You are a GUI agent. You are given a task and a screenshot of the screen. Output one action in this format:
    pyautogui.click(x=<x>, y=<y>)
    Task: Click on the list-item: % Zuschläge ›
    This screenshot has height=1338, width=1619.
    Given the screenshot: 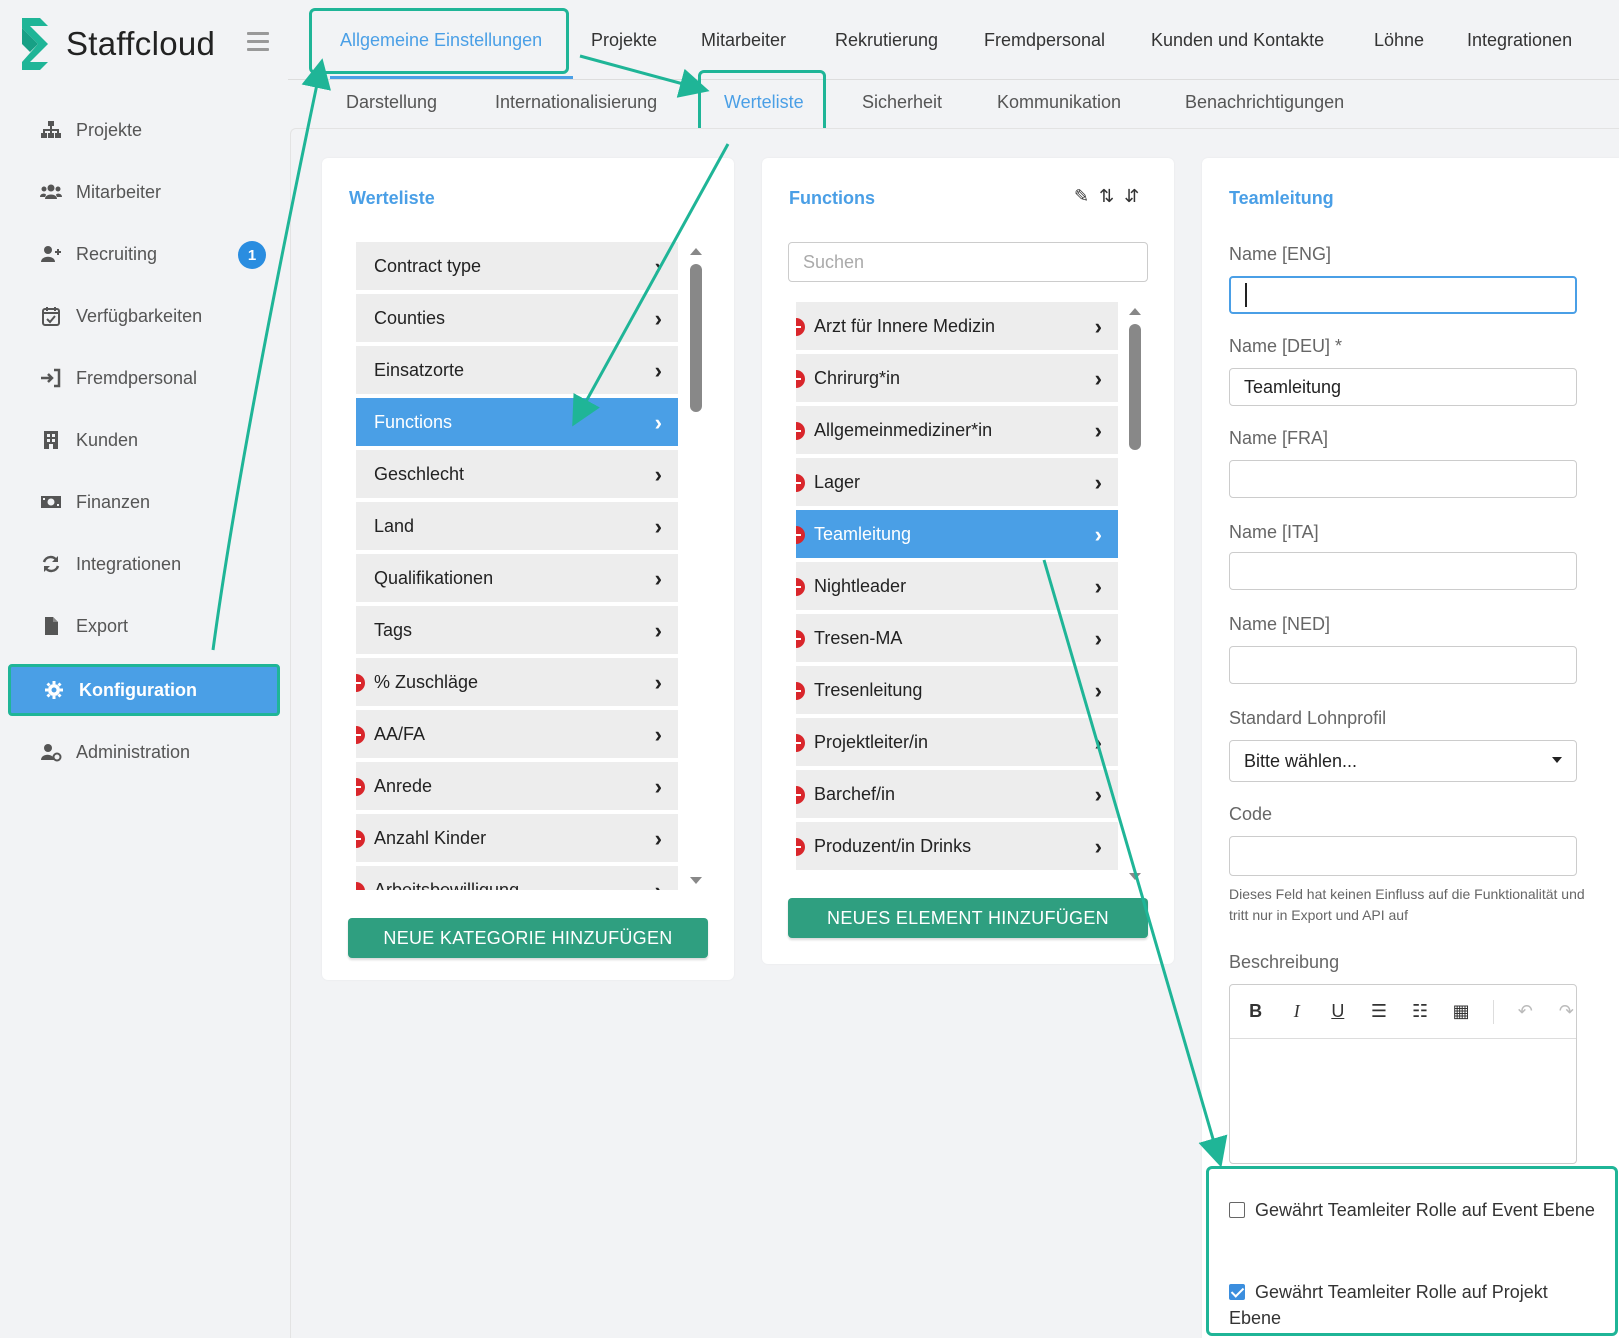 What is the action you would take?
    pyautogui.click(x=517, y=682)
    